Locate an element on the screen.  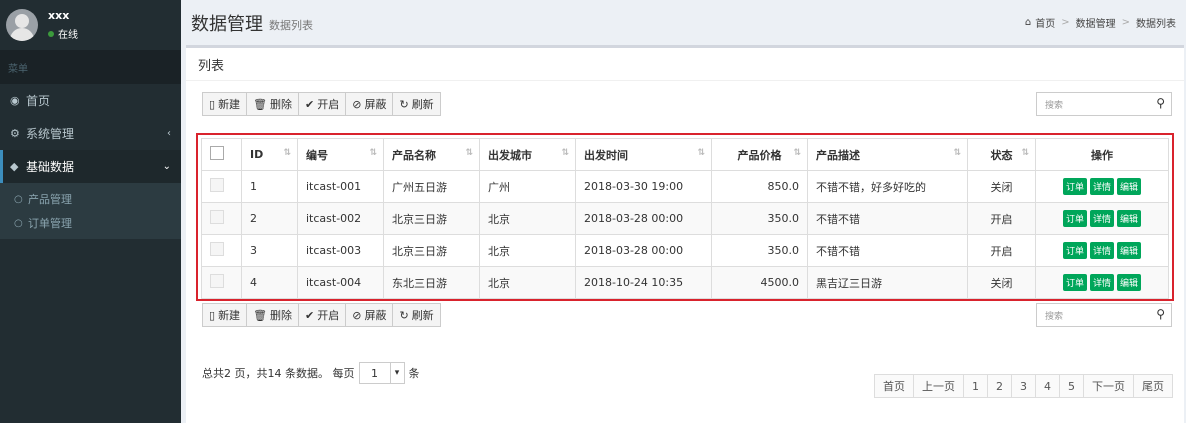
content-header: 数据管理 数据列表 ⌂ 首页 > 数据管理 > 数据列表 is located at coordinates (683, 22).